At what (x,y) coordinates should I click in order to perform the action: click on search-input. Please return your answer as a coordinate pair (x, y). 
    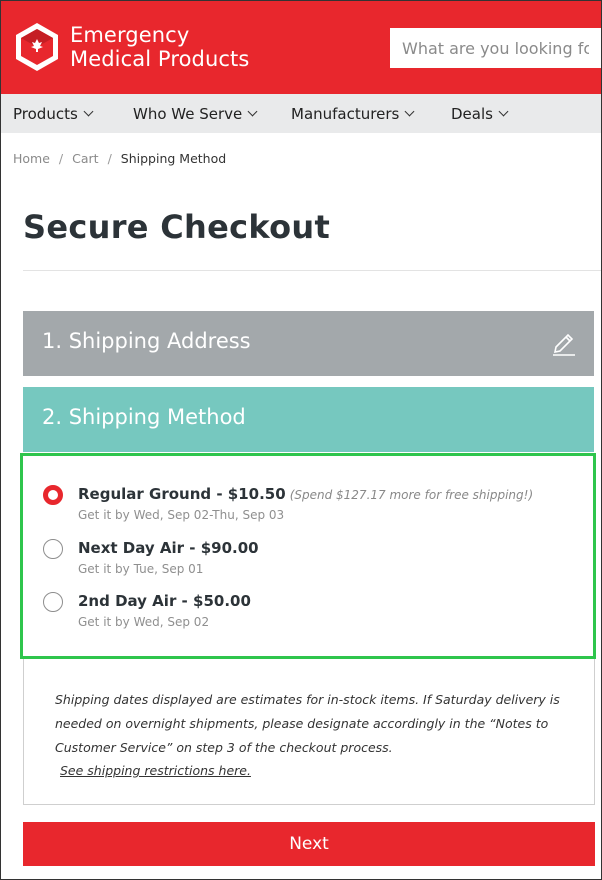
    Looking at the image, I should click on (495, 48).